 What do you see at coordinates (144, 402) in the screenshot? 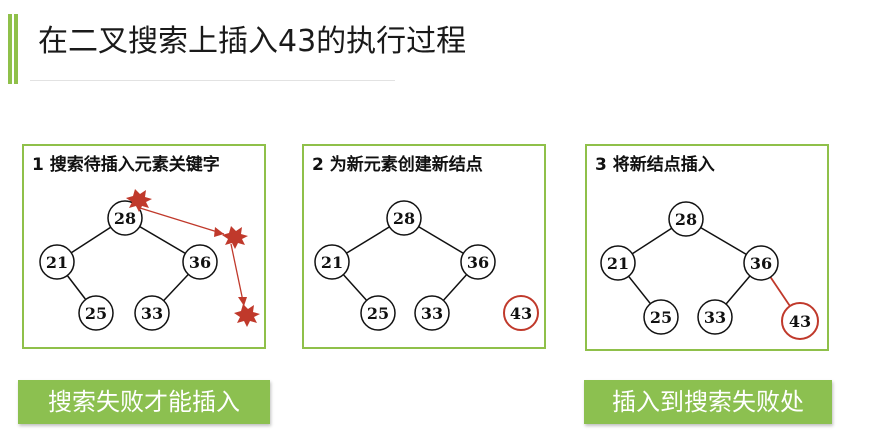
I see `search-fail-button: 搜索失败才能插入` at bounding box center [144, 402].